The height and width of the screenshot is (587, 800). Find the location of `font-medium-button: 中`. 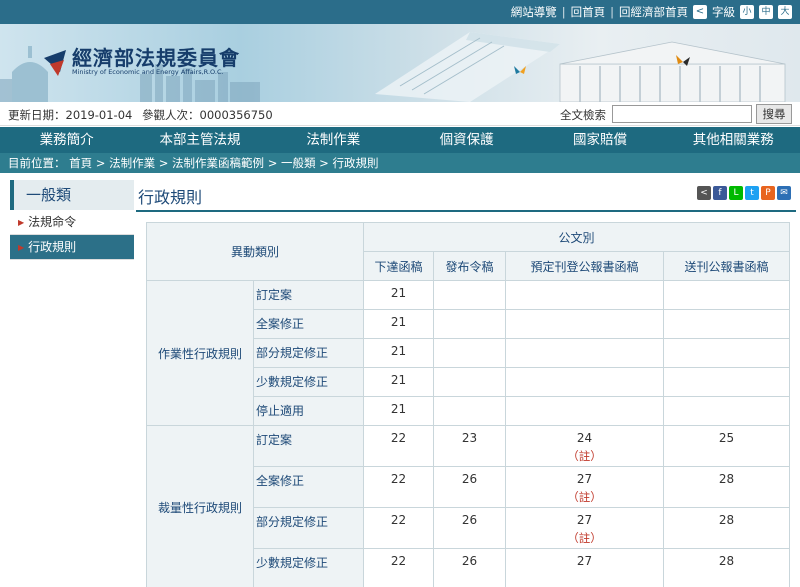

font-medium-button: 中 is located at coordinates (766, 12).